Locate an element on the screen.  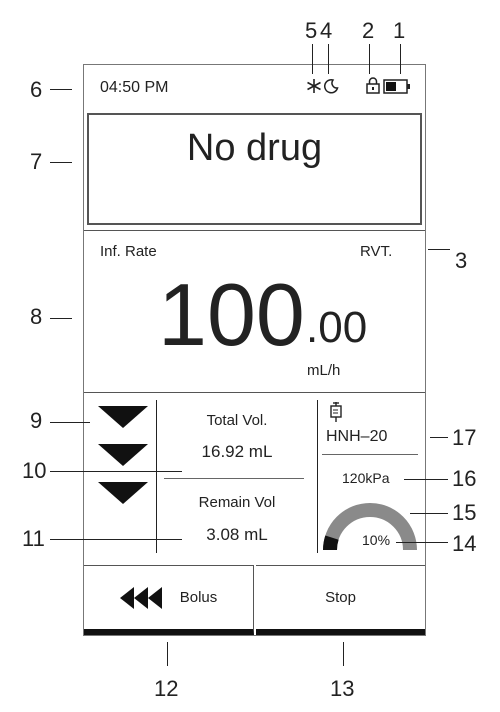
callout-9: 9 is located at coordinates (36, 420).